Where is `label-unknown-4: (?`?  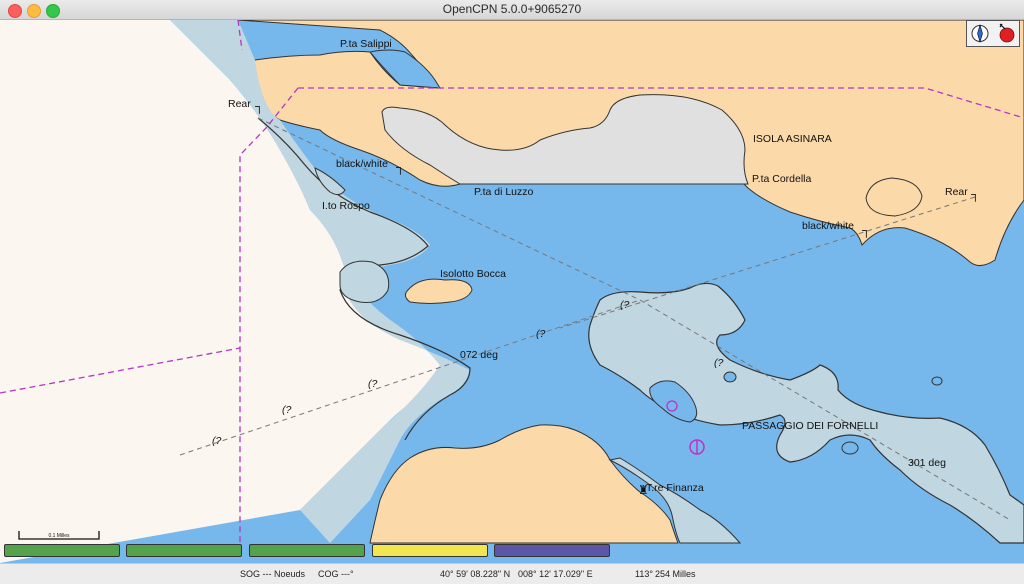
label-unknown-4: (? is located at coordinates (540, 334).